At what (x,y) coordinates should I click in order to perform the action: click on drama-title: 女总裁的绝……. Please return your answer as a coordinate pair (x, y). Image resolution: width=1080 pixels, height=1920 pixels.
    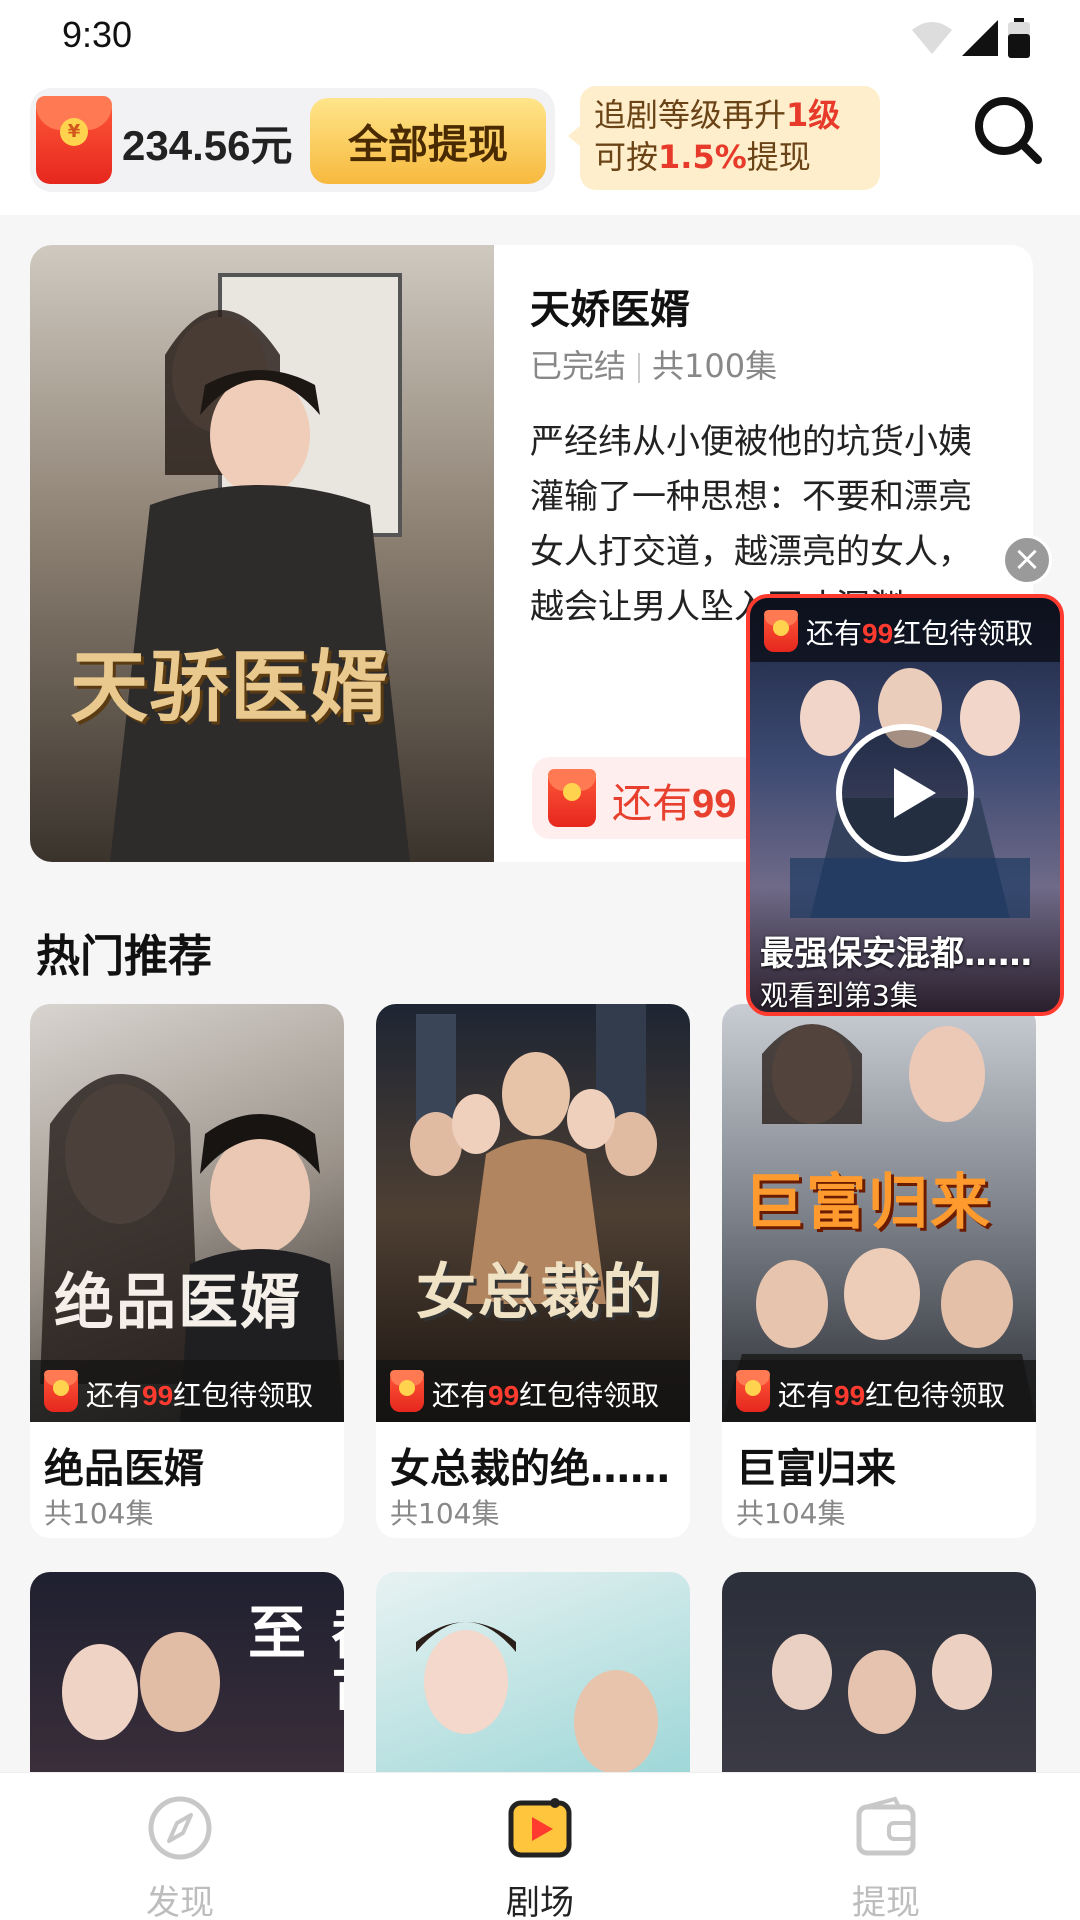
    Looking at the image, I should click on (530, 1469).